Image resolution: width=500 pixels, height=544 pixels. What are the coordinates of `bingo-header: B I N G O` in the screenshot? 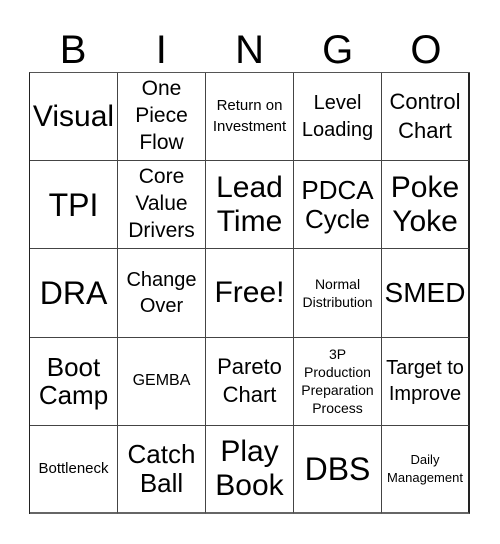 It's located at (249, 50).